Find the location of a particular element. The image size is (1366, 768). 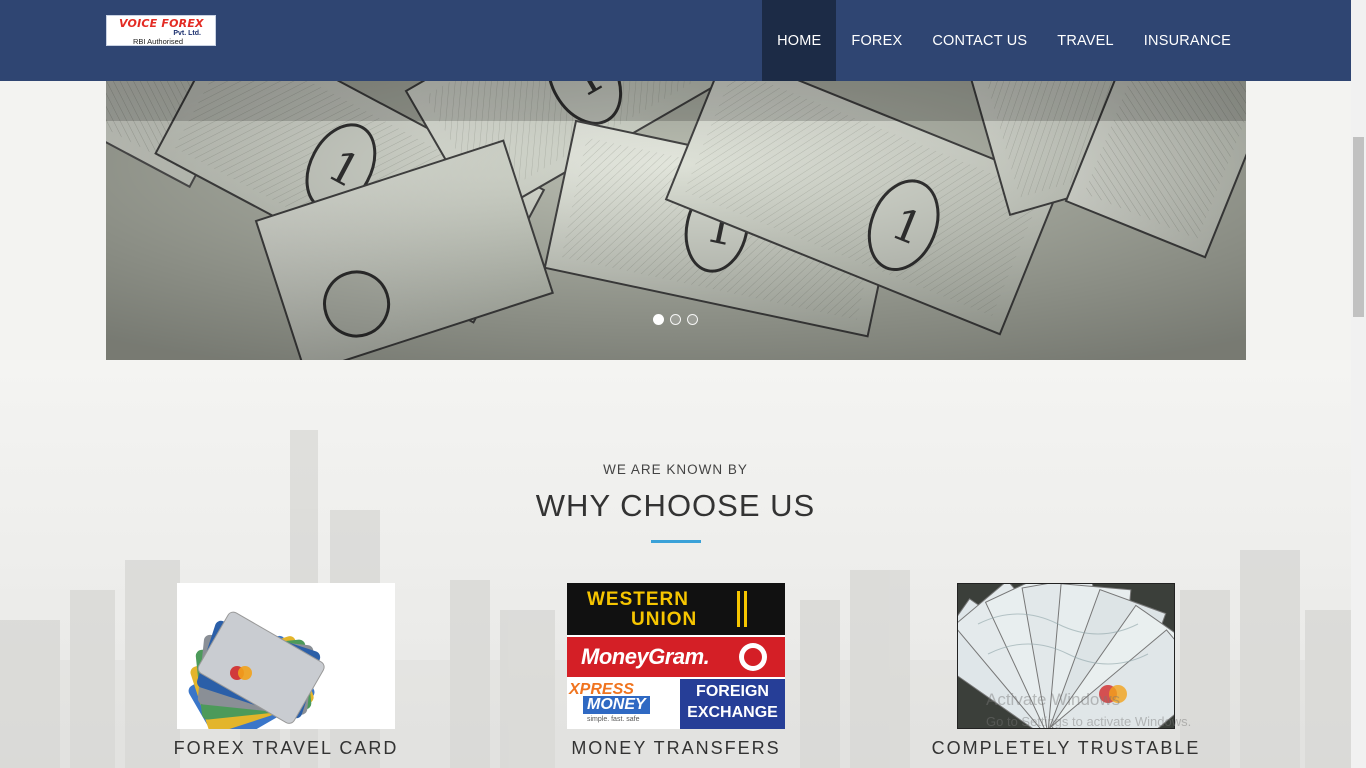

nav-item-contact-us: CONTACT US is located at coordinates (979, 40).